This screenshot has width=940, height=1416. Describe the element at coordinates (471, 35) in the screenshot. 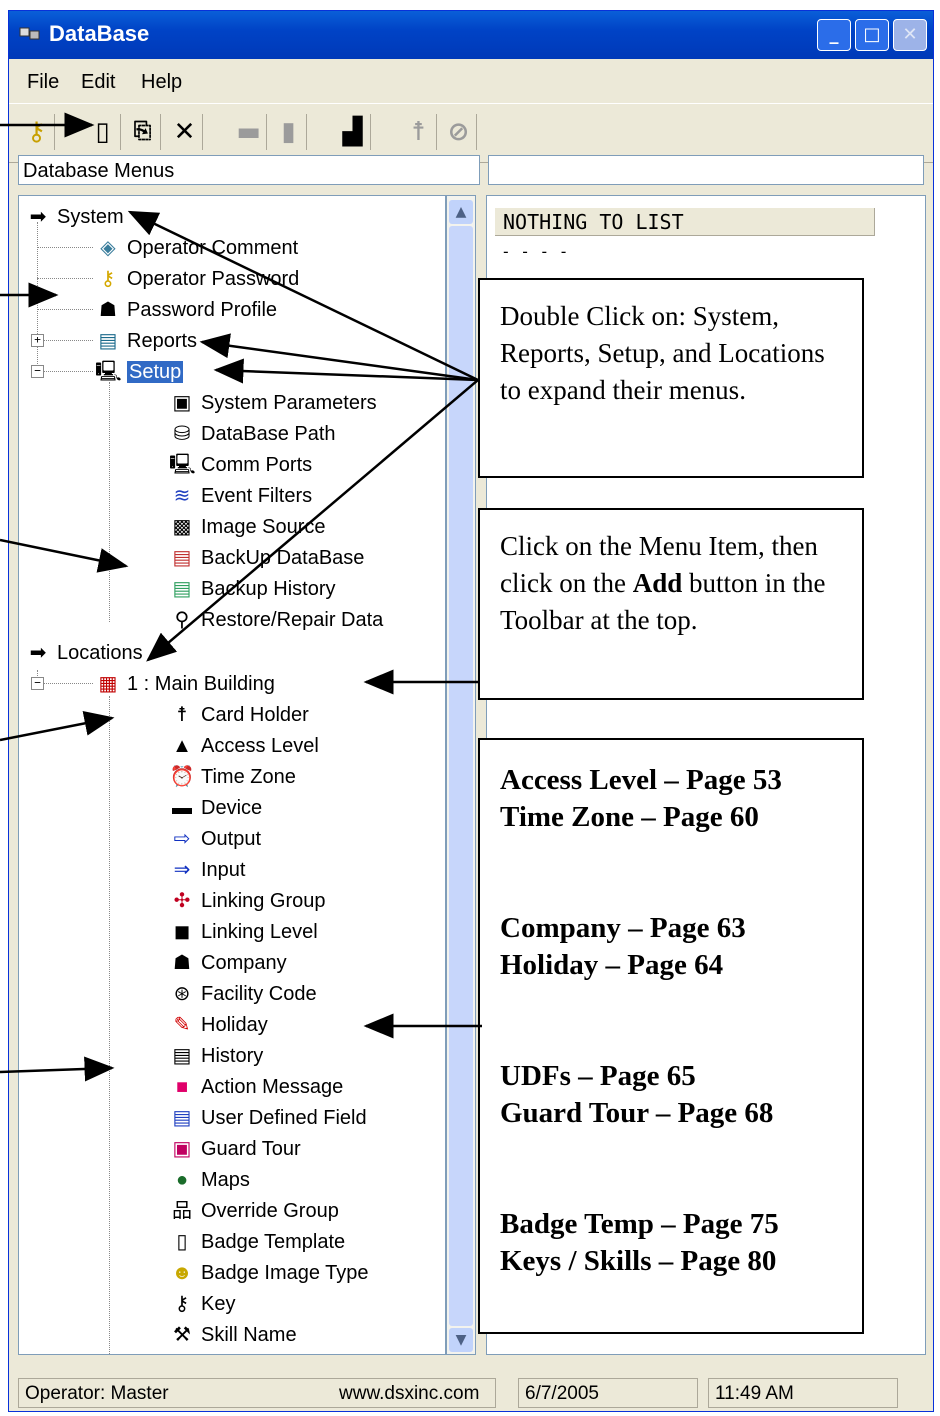

I see `title-bar: DataBase _ □ ✕` at that location.